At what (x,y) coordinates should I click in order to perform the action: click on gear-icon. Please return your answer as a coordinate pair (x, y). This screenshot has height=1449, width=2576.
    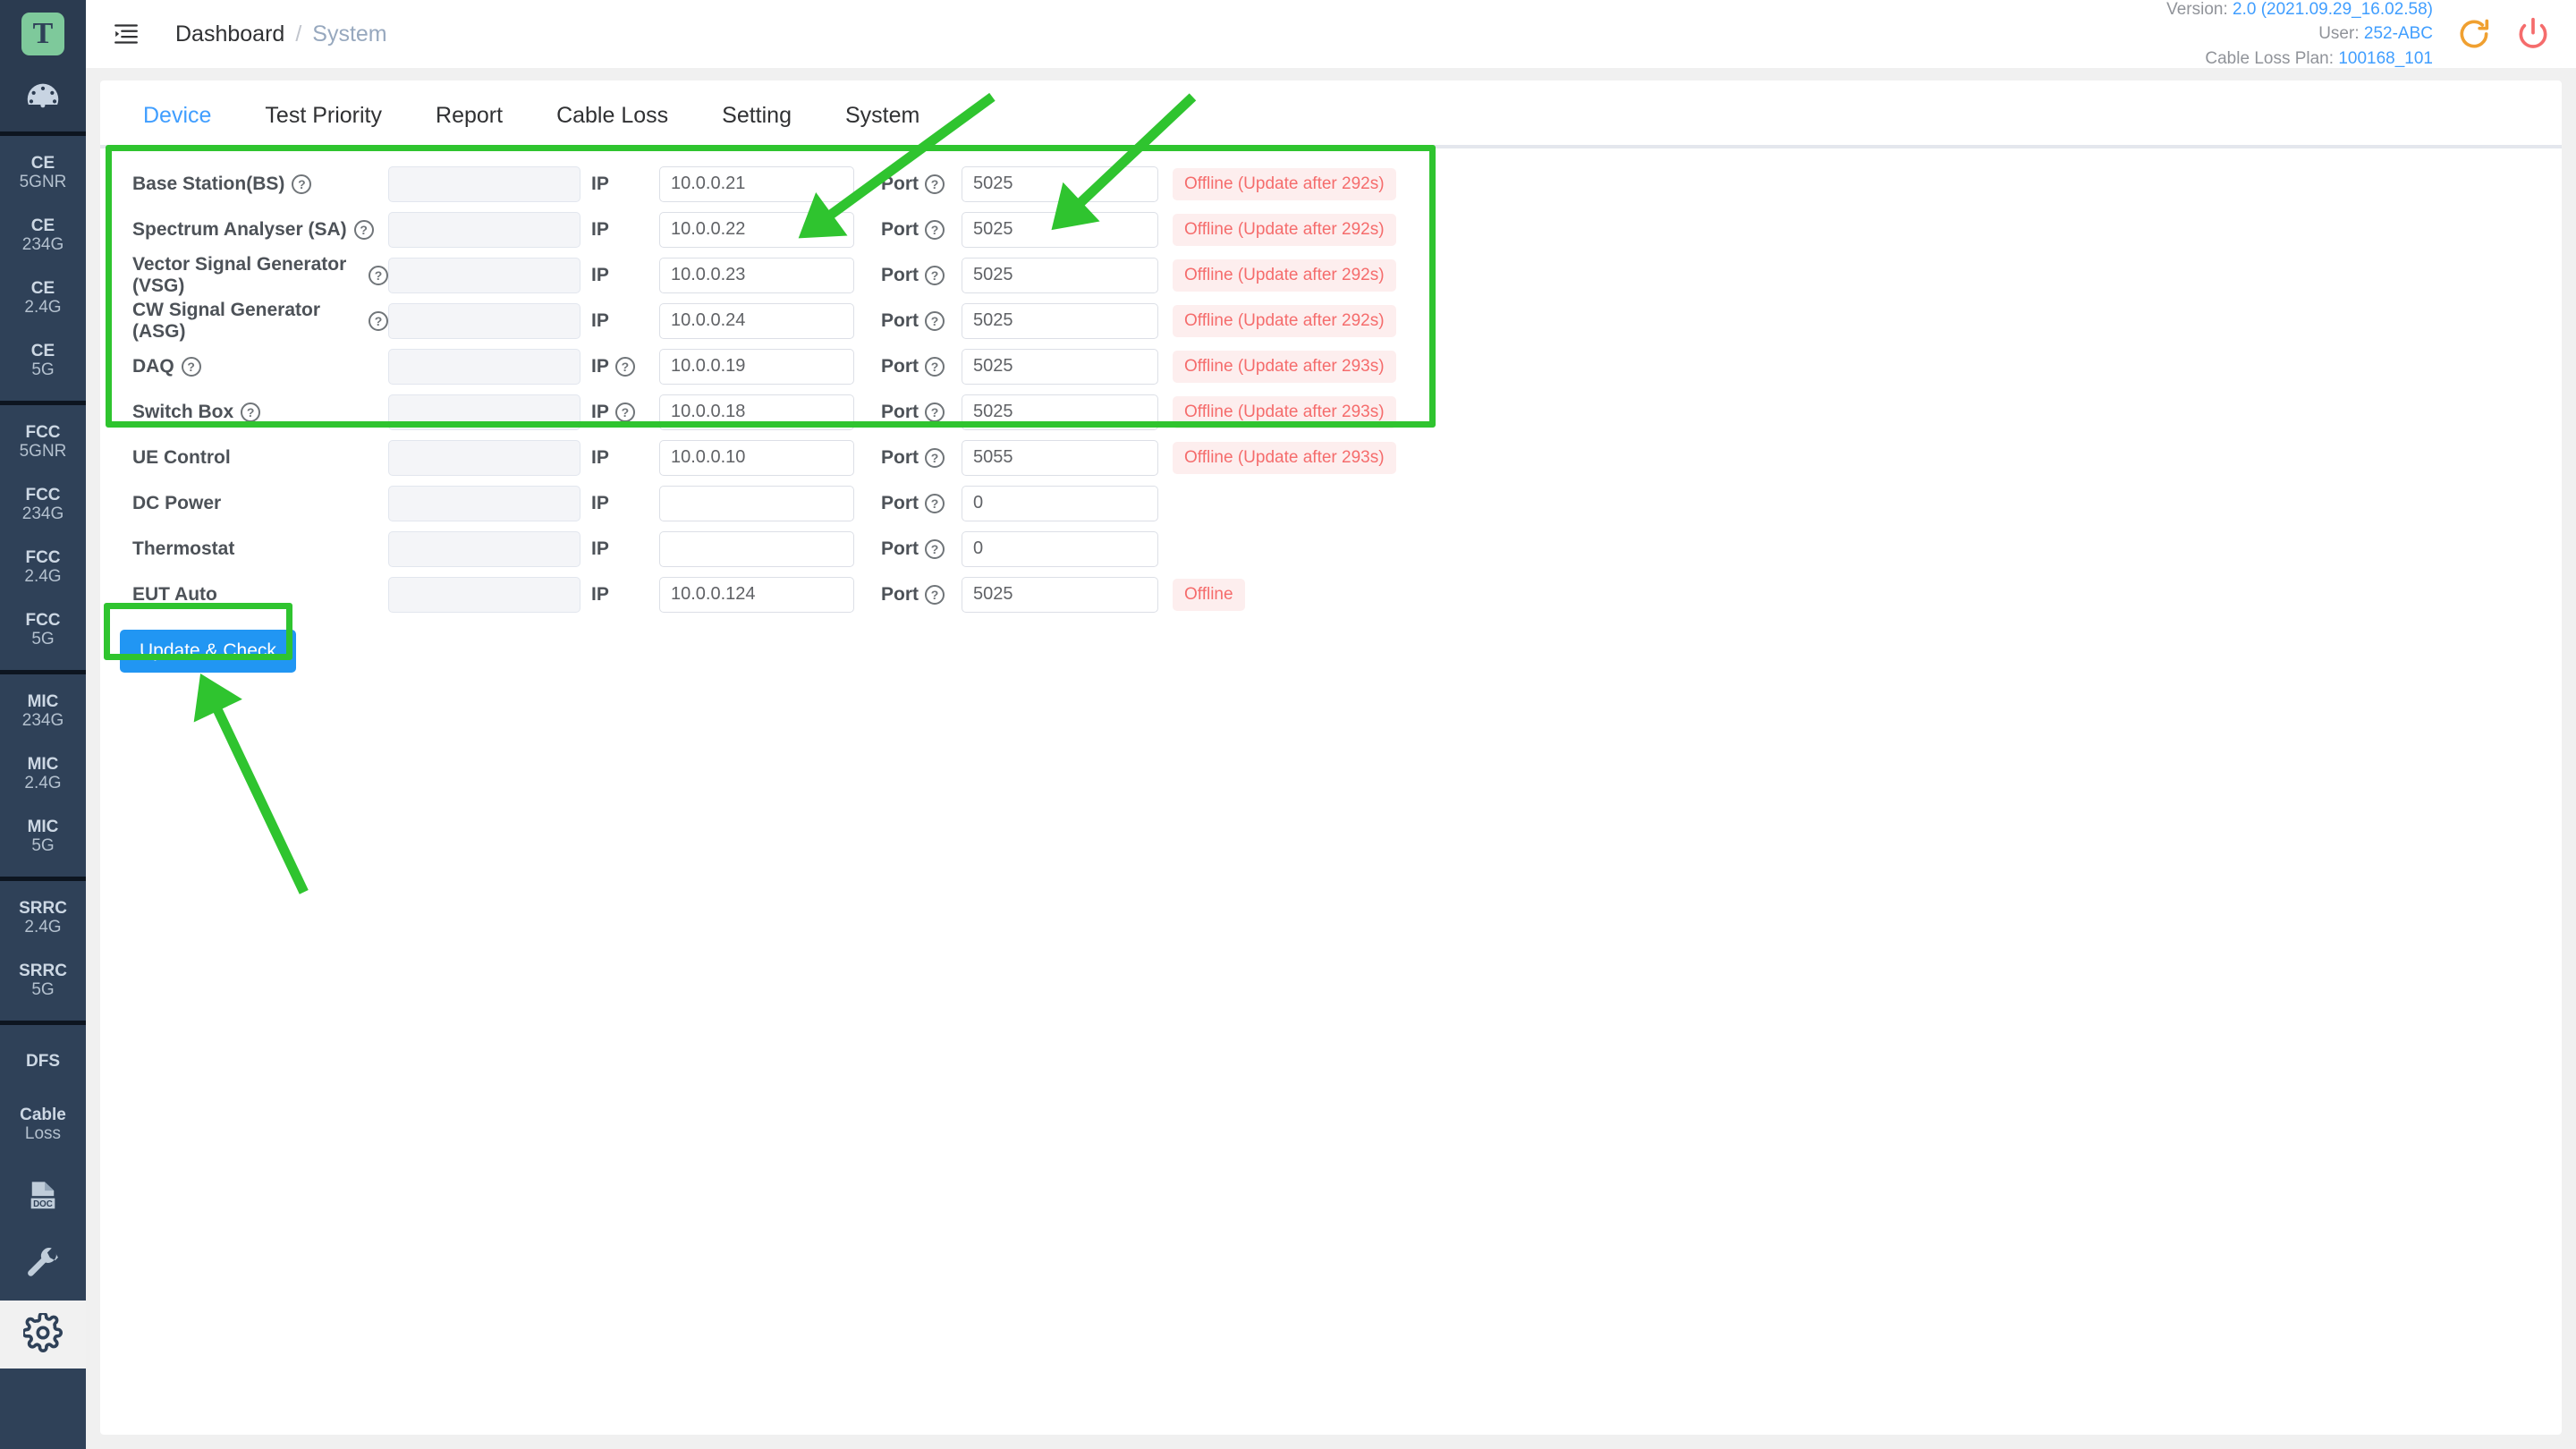
    Looking at the image, I should click on (42, 1333).